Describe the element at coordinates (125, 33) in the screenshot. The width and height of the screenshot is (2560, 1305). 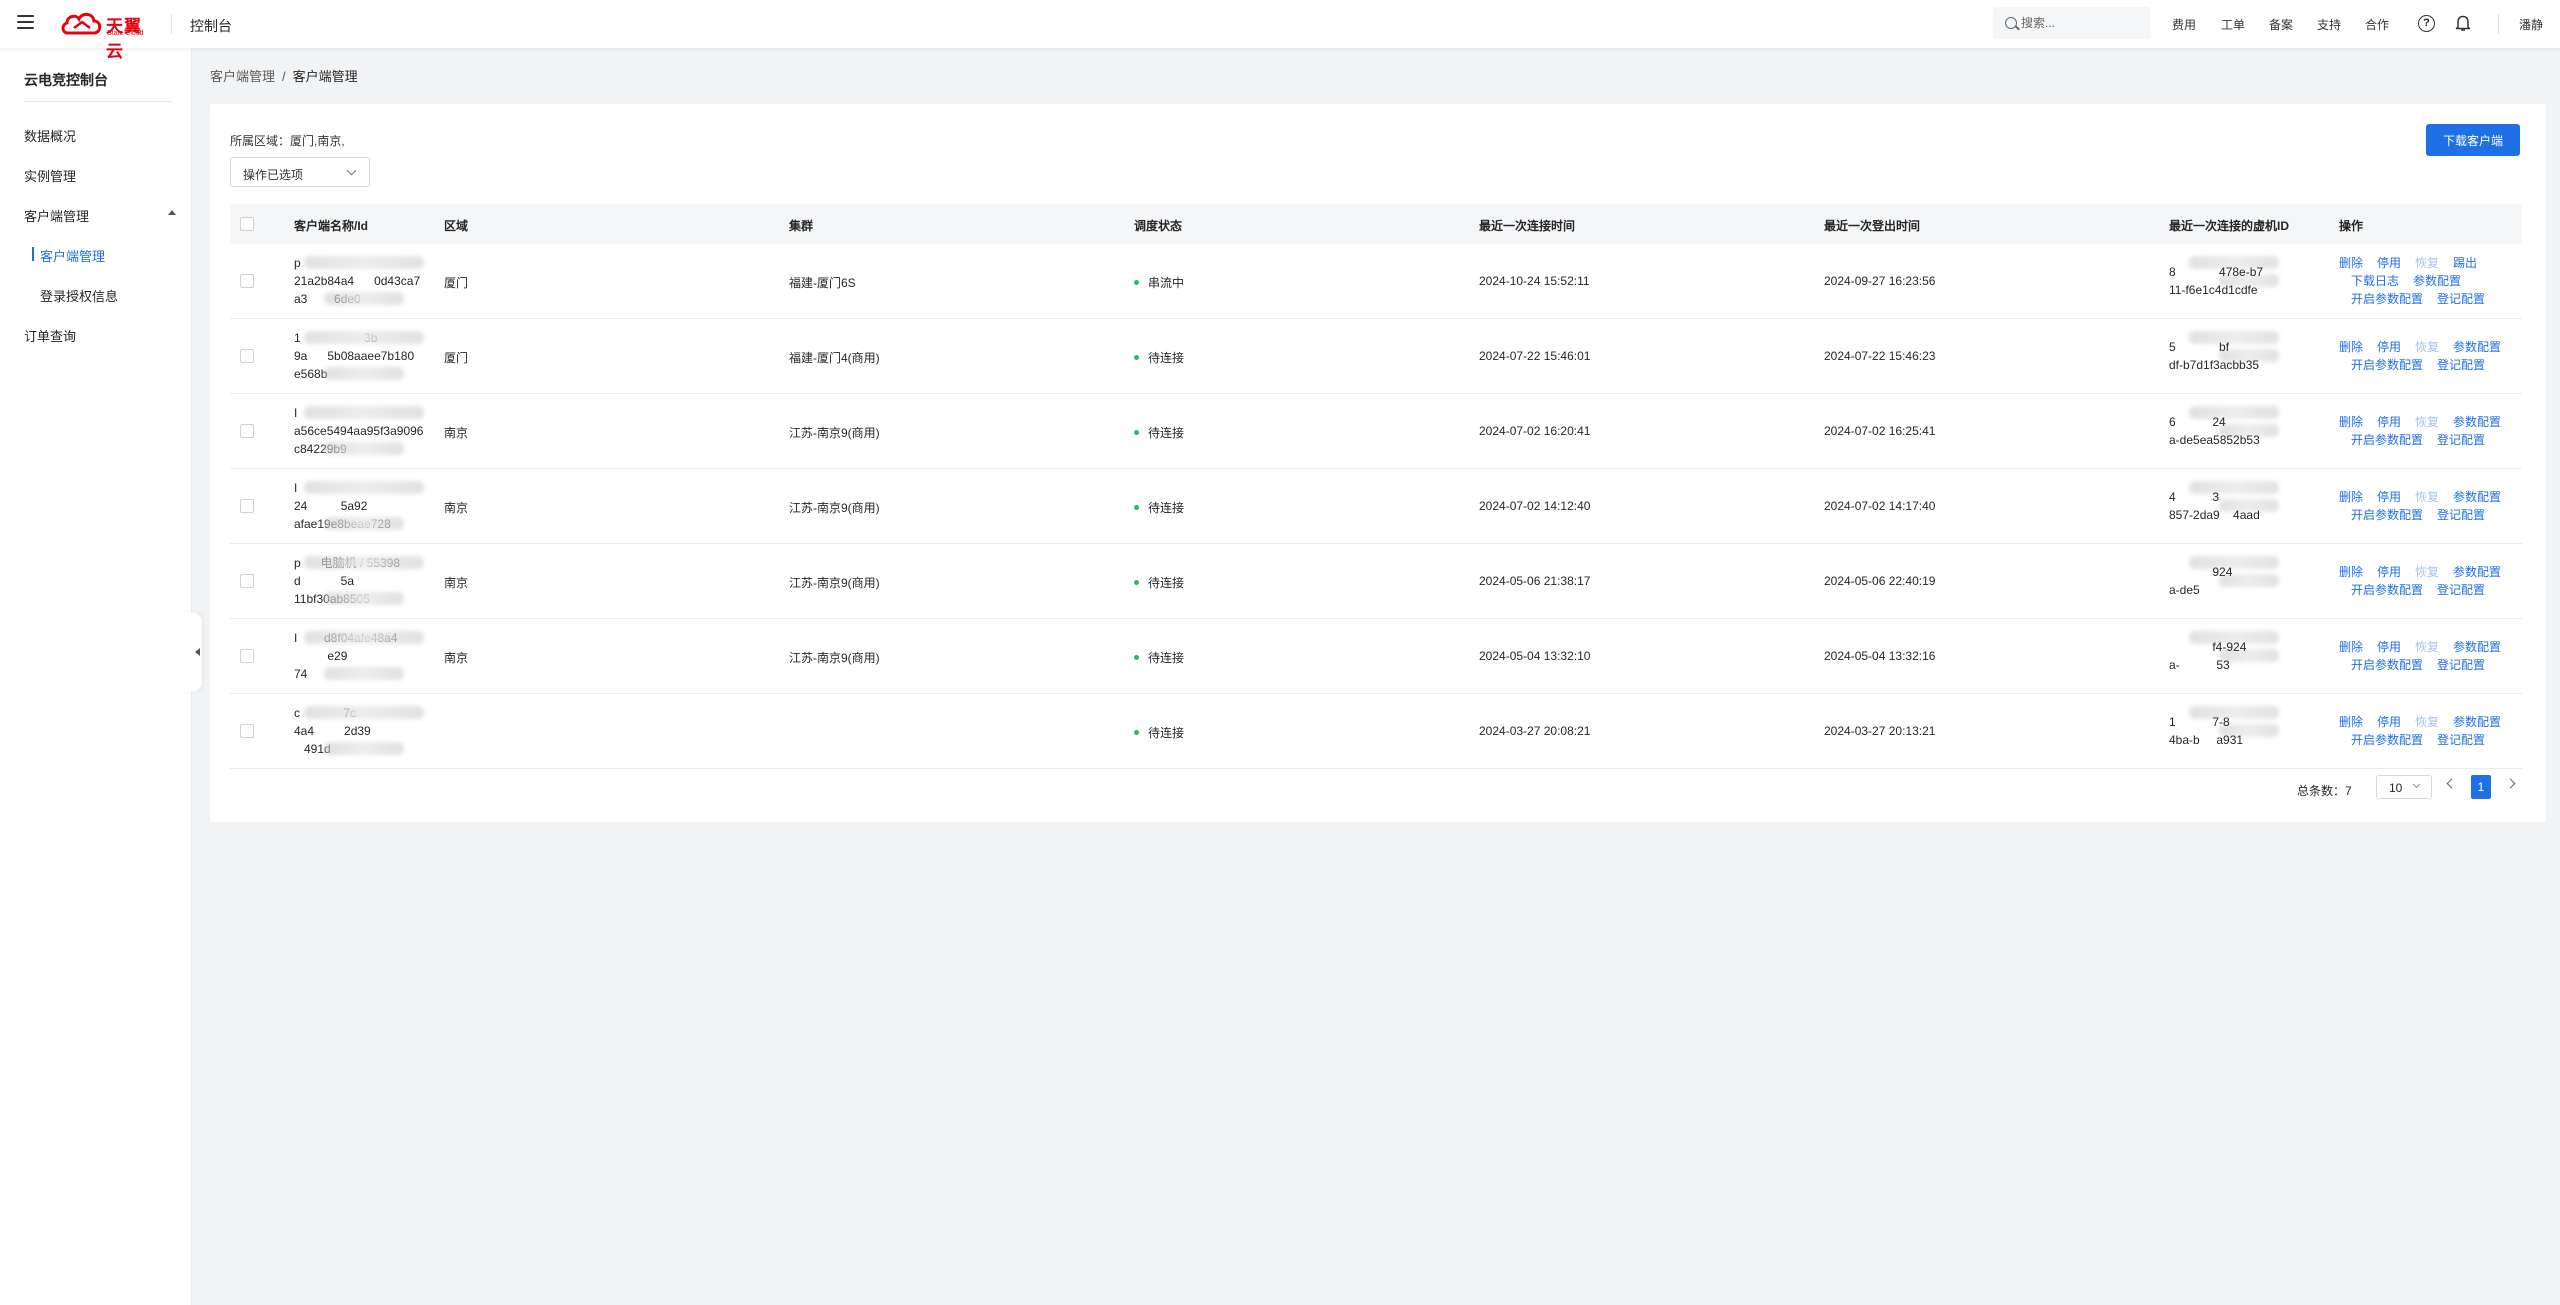
I see `logo-subtext: State Cloud` at that location.